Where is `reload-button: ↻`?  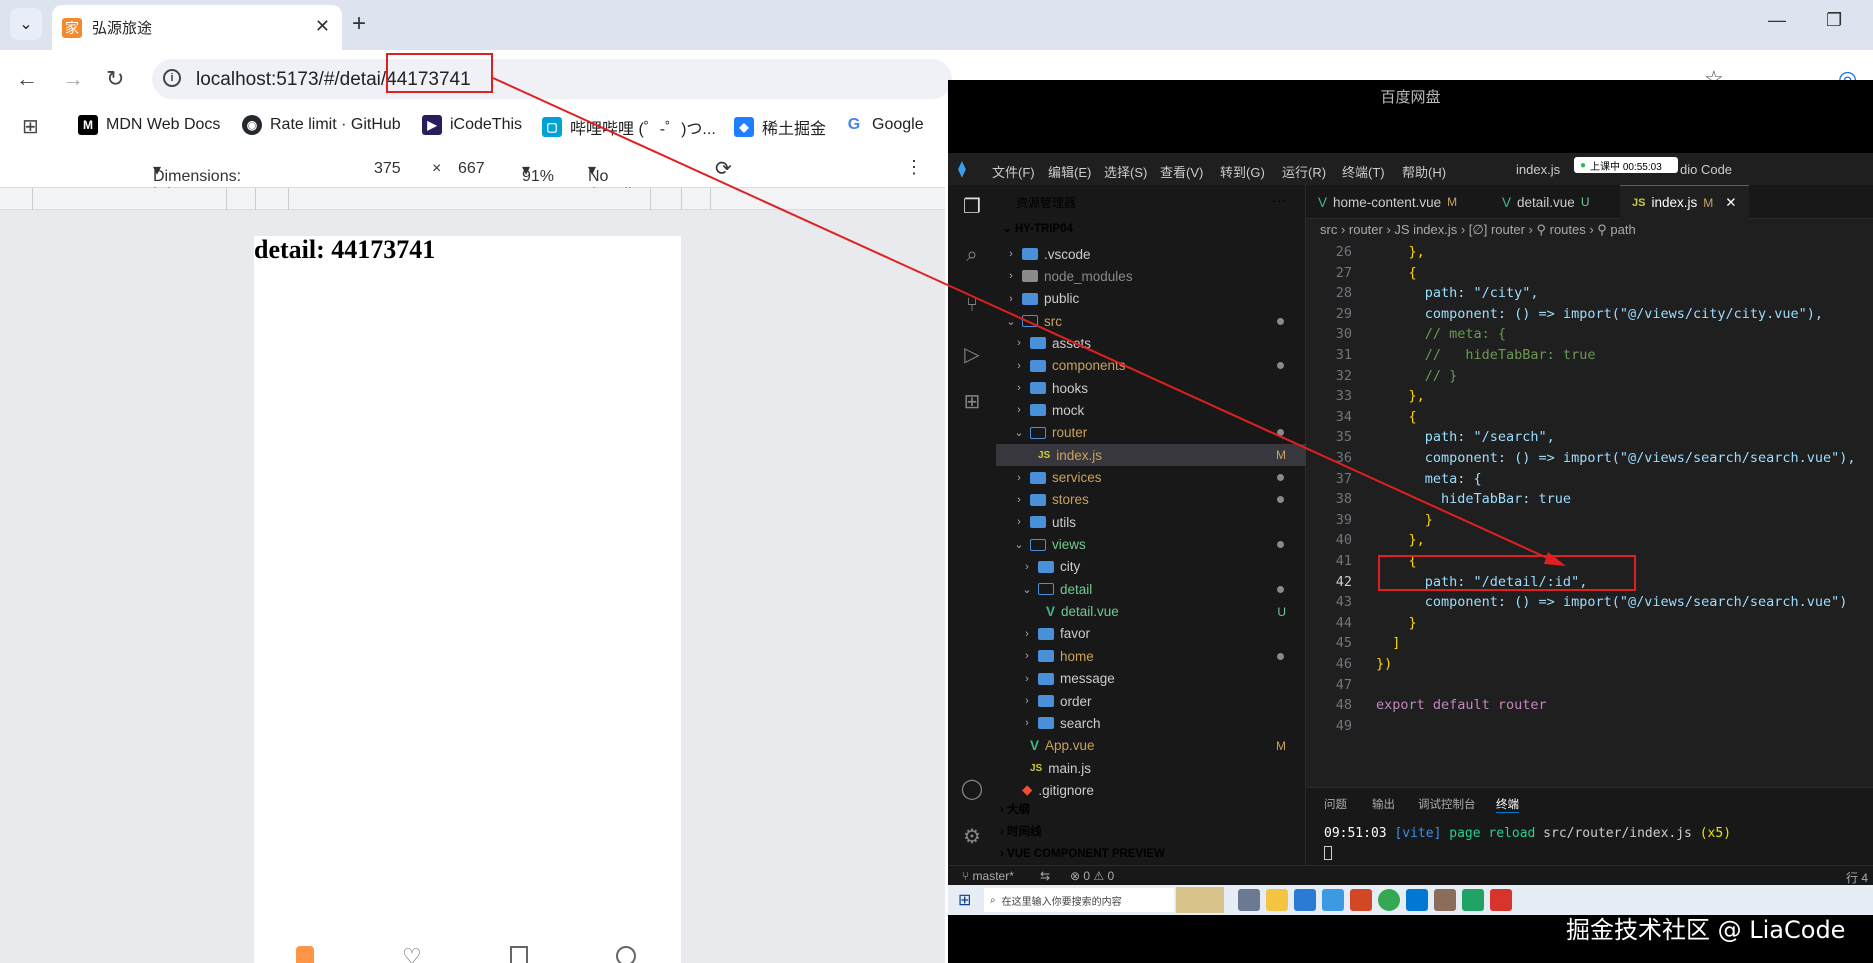 reload-button: ↻ is located at coordinates (115, 79).